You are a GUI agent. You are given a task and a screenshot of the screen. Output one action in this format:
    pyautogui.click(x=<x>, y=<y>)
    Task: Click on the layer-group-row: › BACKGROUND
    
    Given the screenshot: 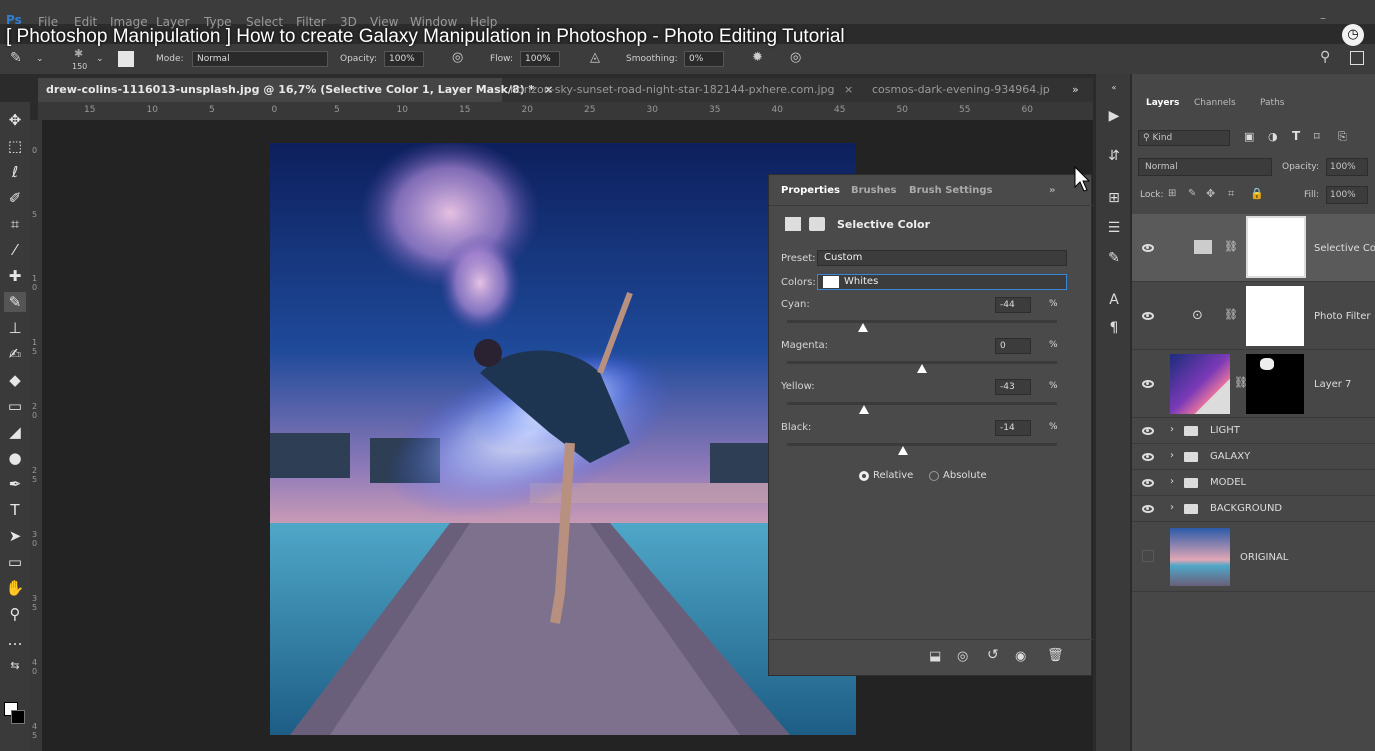 What is the action you would take?
    pyautogui.click(x=1253, y=509)
    